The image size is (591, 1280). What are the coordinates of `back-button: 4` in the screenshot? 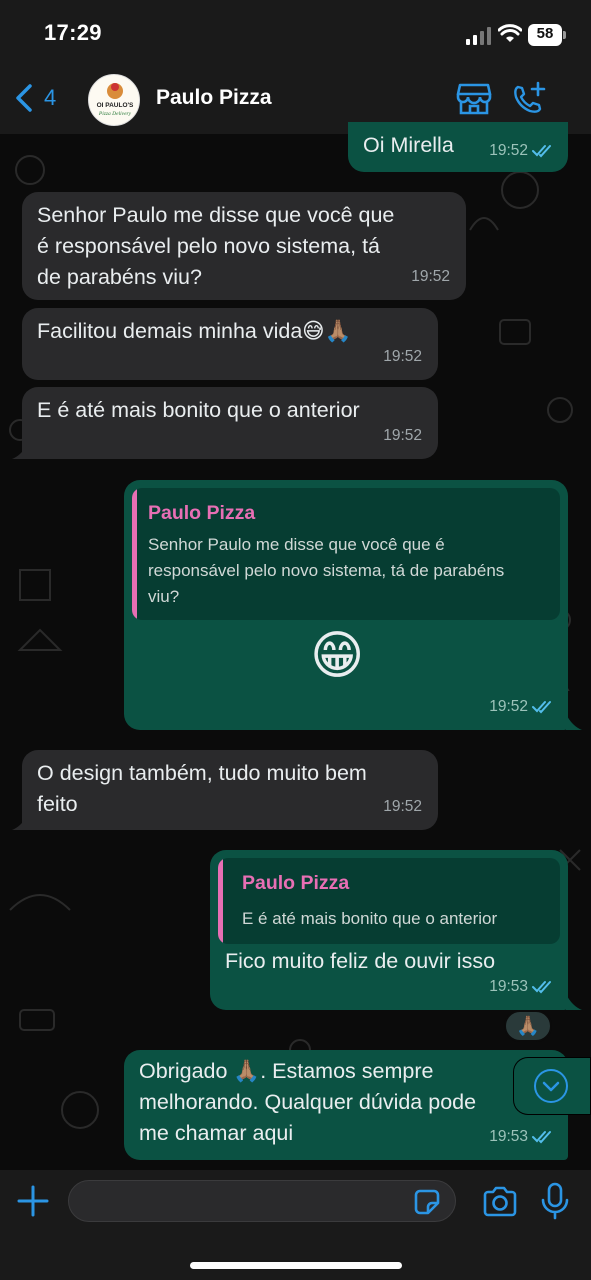 It's located at (44, 98).